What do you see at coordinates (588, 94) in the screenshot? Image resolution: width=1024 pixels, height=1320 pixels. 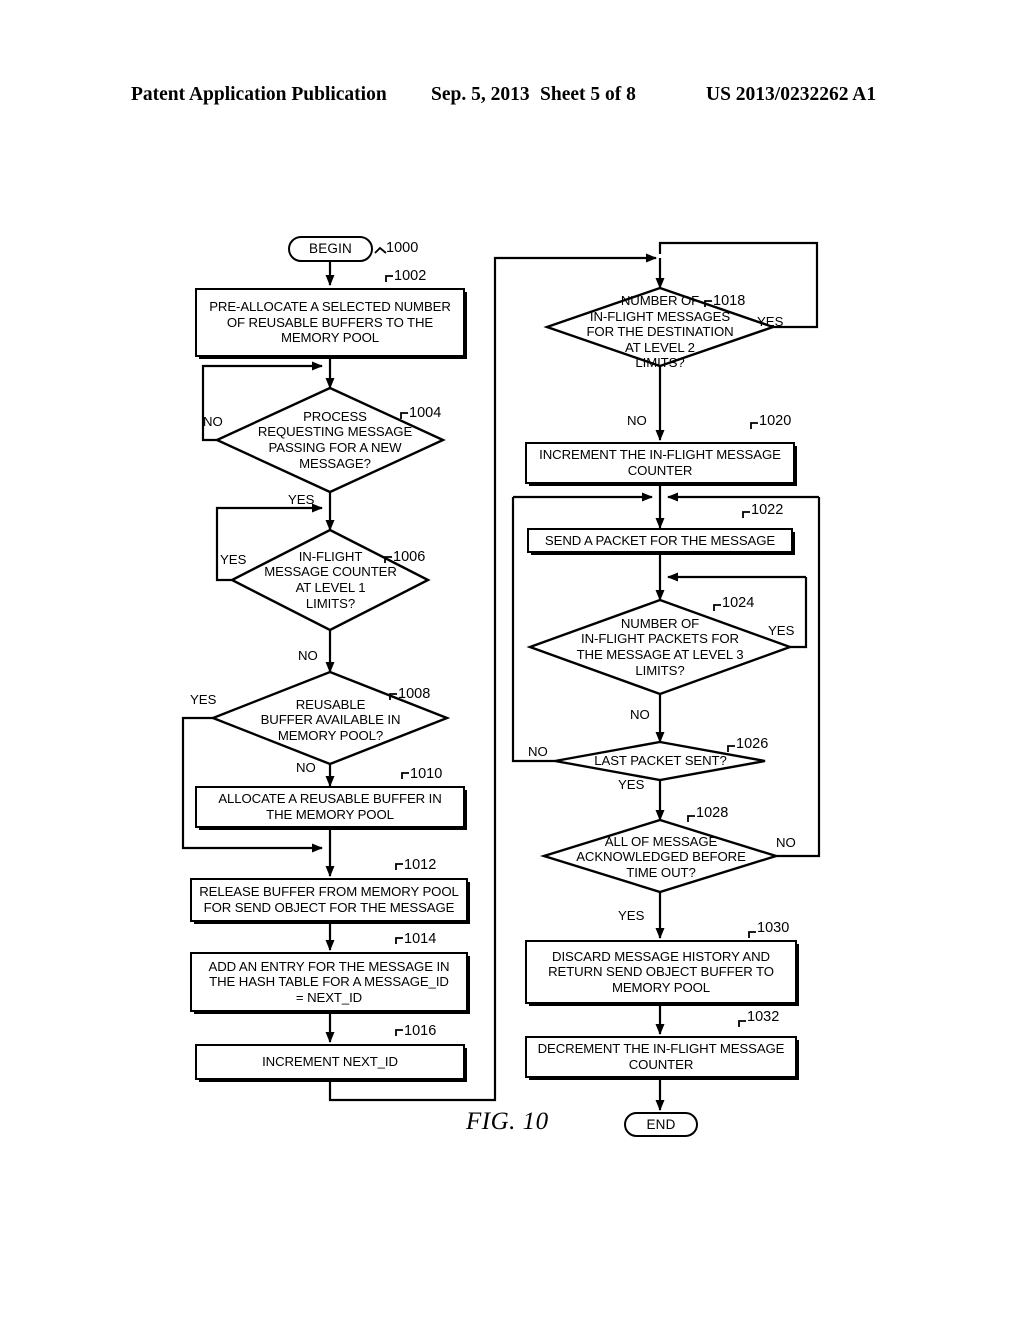 I see `sheet-number: Sheet 5 of 8` at bounding box center [588, 94].